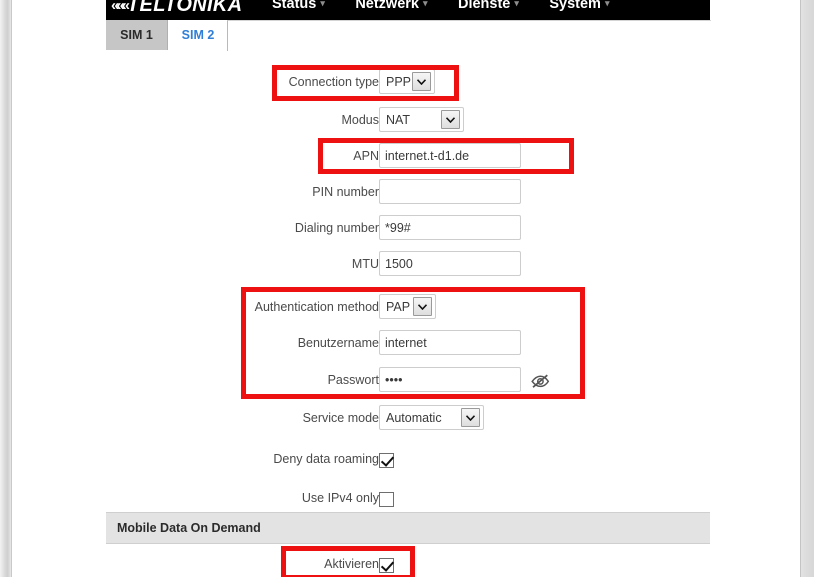 This screenshot has width=814, height=577. What do you see at coordinates (316, 307) in the screenshot?
I see `auth-method-label: Authentication method` at bounding box center [316, 307].